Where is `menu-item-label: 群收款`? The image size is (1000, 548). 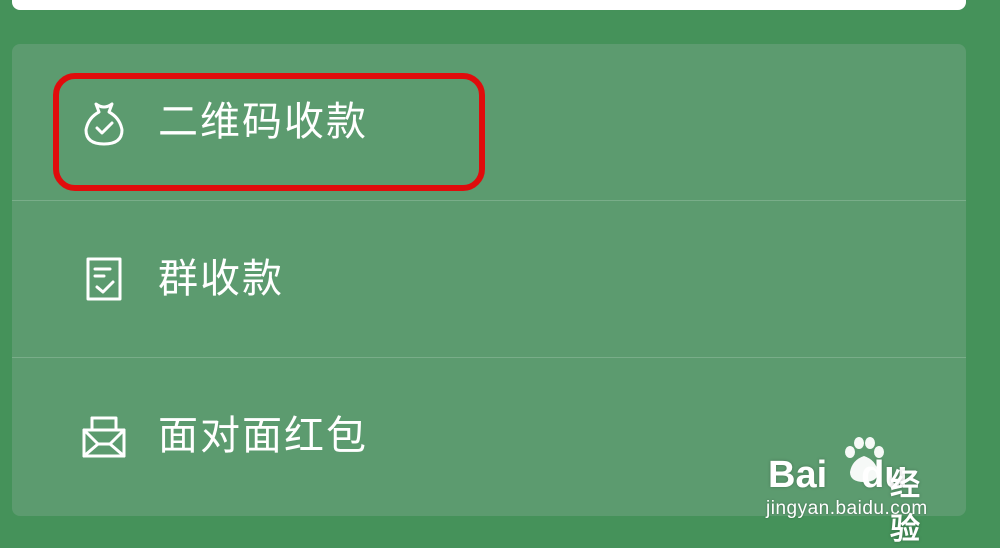 menu-item-label: 群收款 is located at coordinates (221, 279).